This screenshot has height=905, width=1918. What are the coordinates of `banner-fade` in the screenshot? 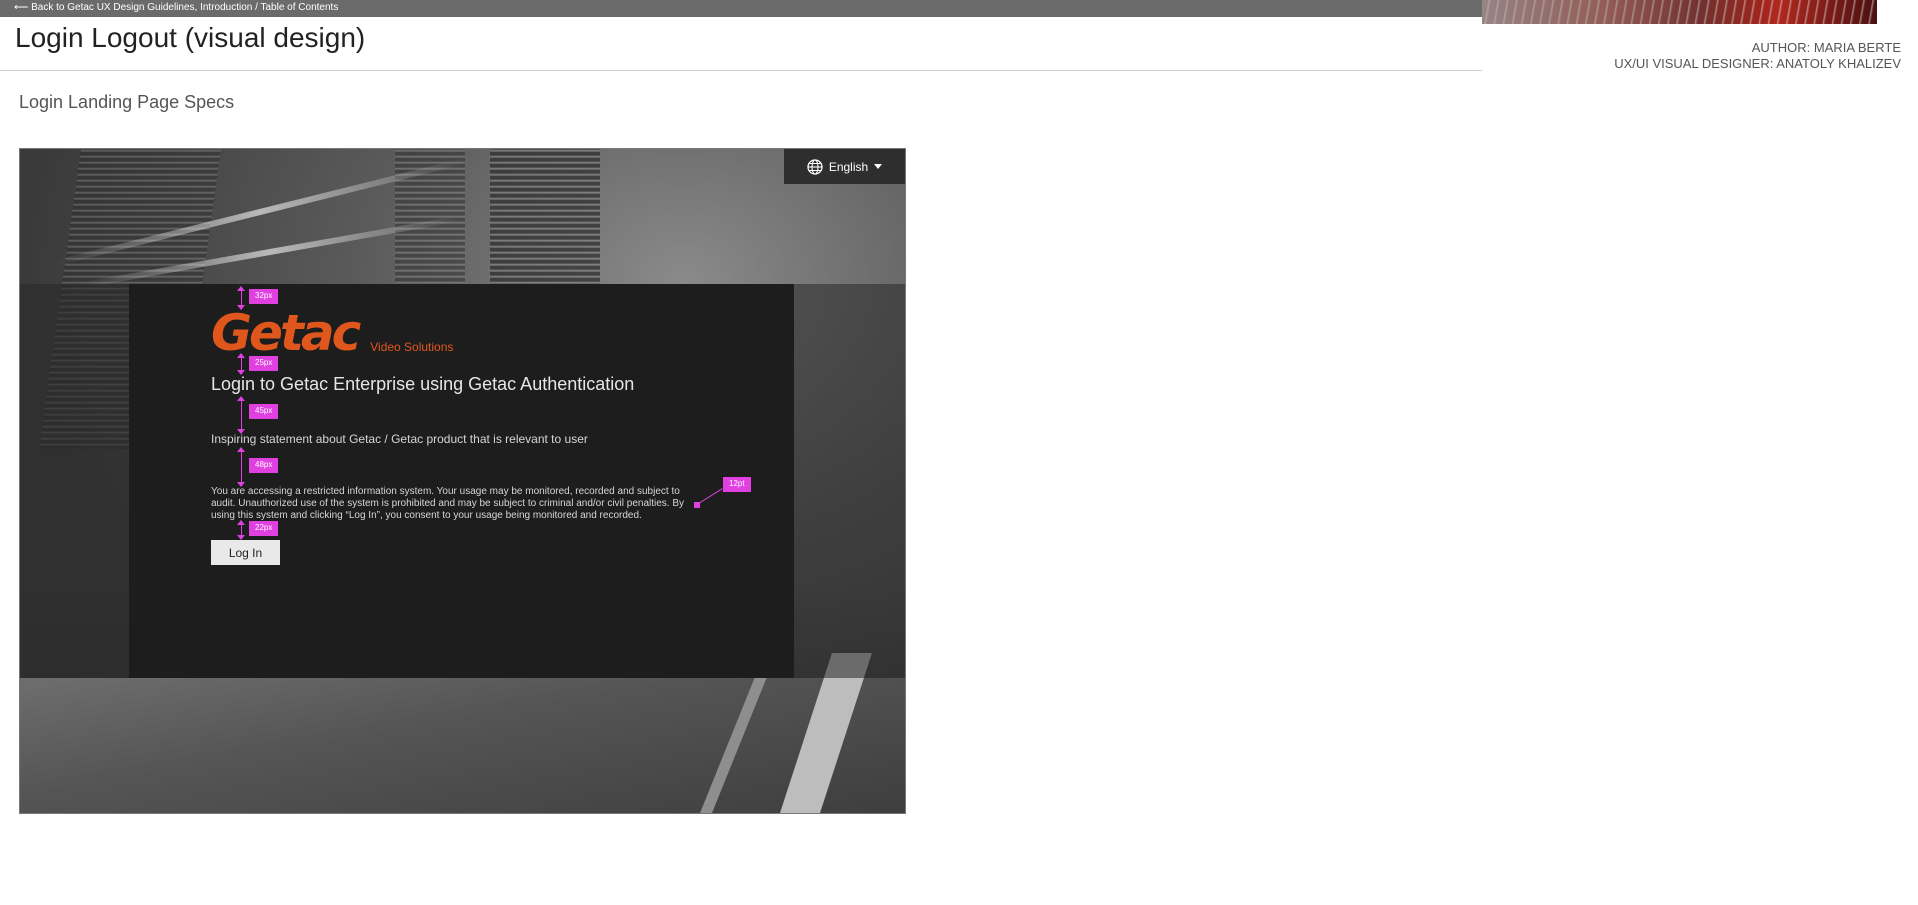 It's located at (1679, 12).